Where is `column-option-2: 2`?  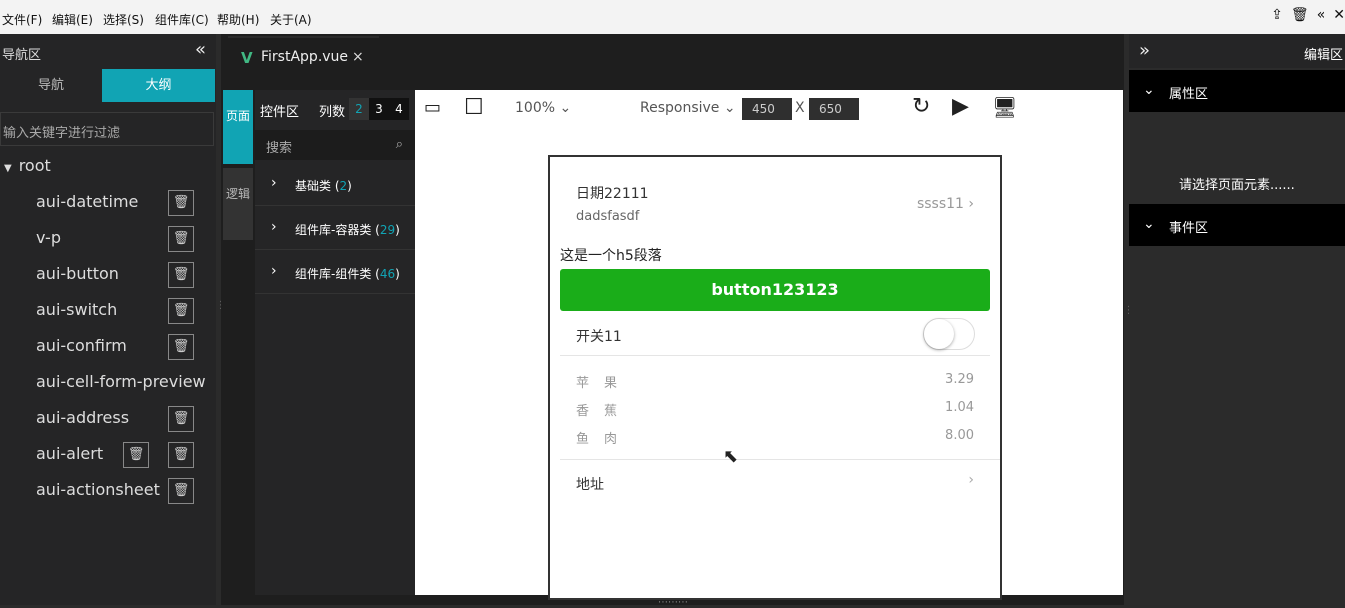 column-option-2: 2 is located at coordinates (359, 109).